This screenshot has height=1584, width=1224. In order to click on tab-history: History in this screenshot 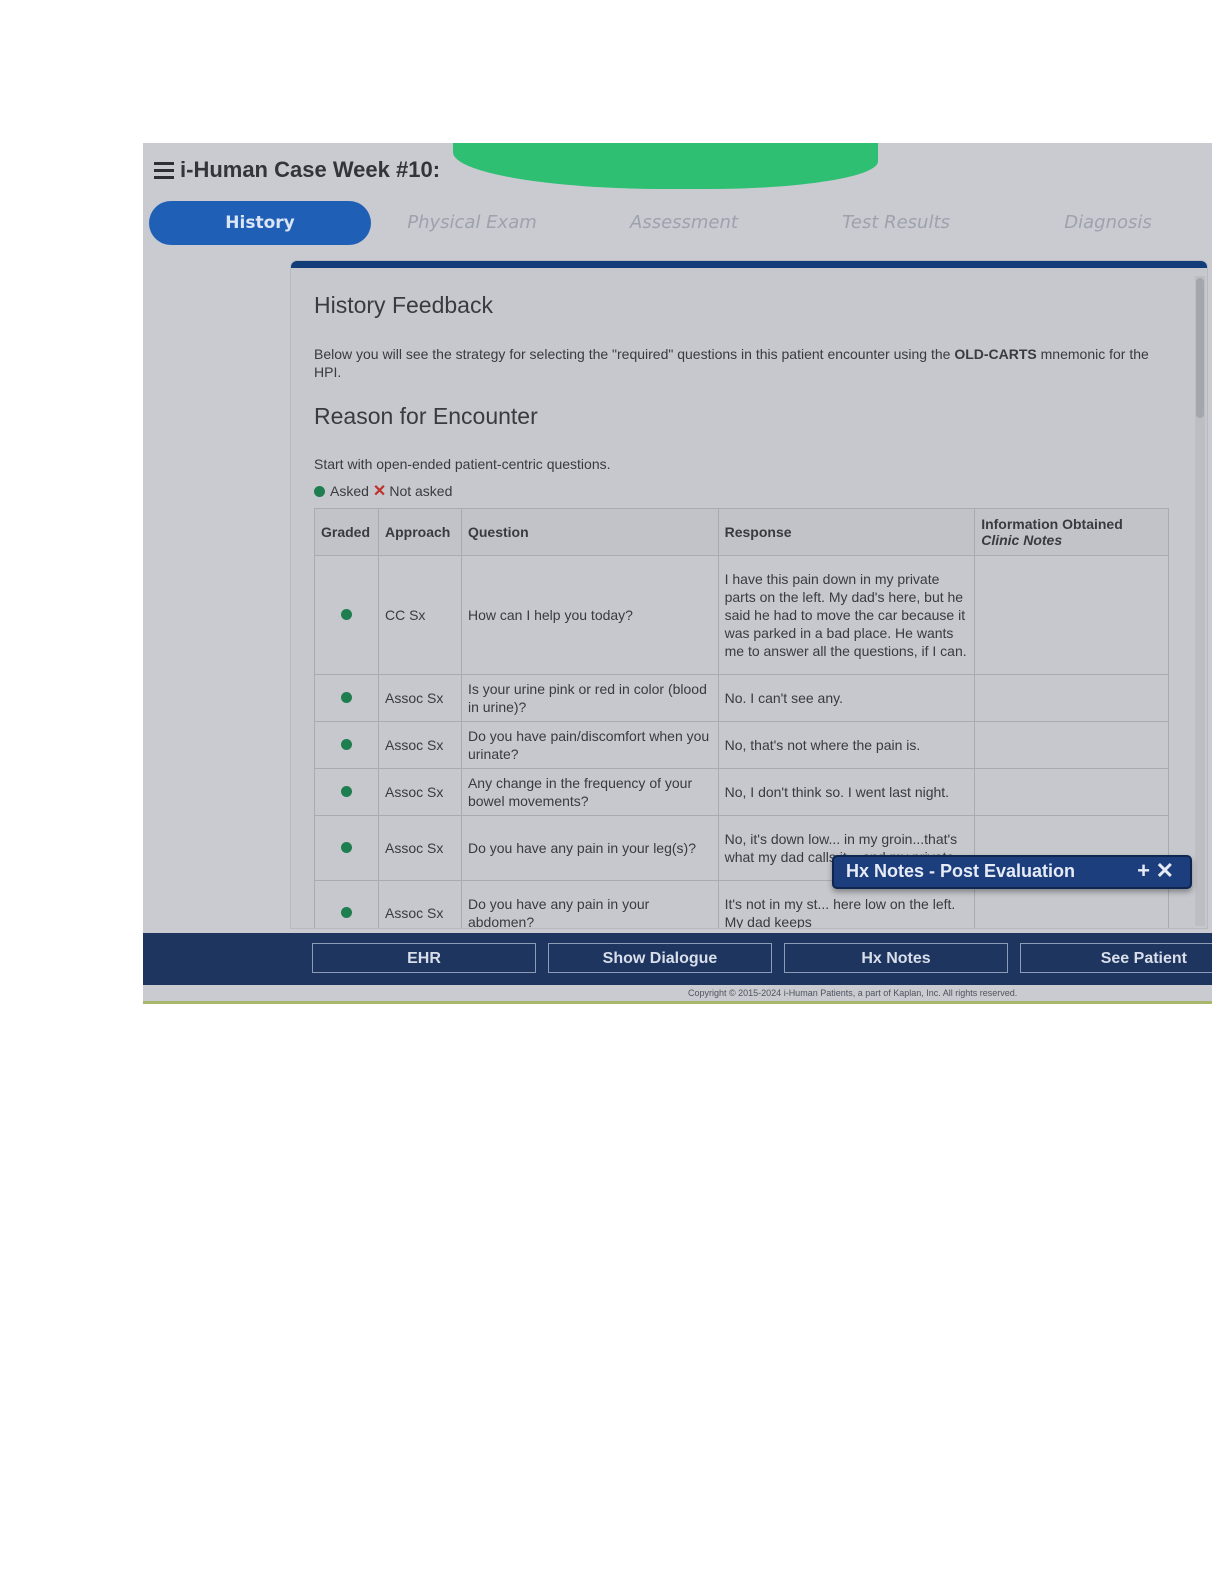, I will do `click(260, 223)`.